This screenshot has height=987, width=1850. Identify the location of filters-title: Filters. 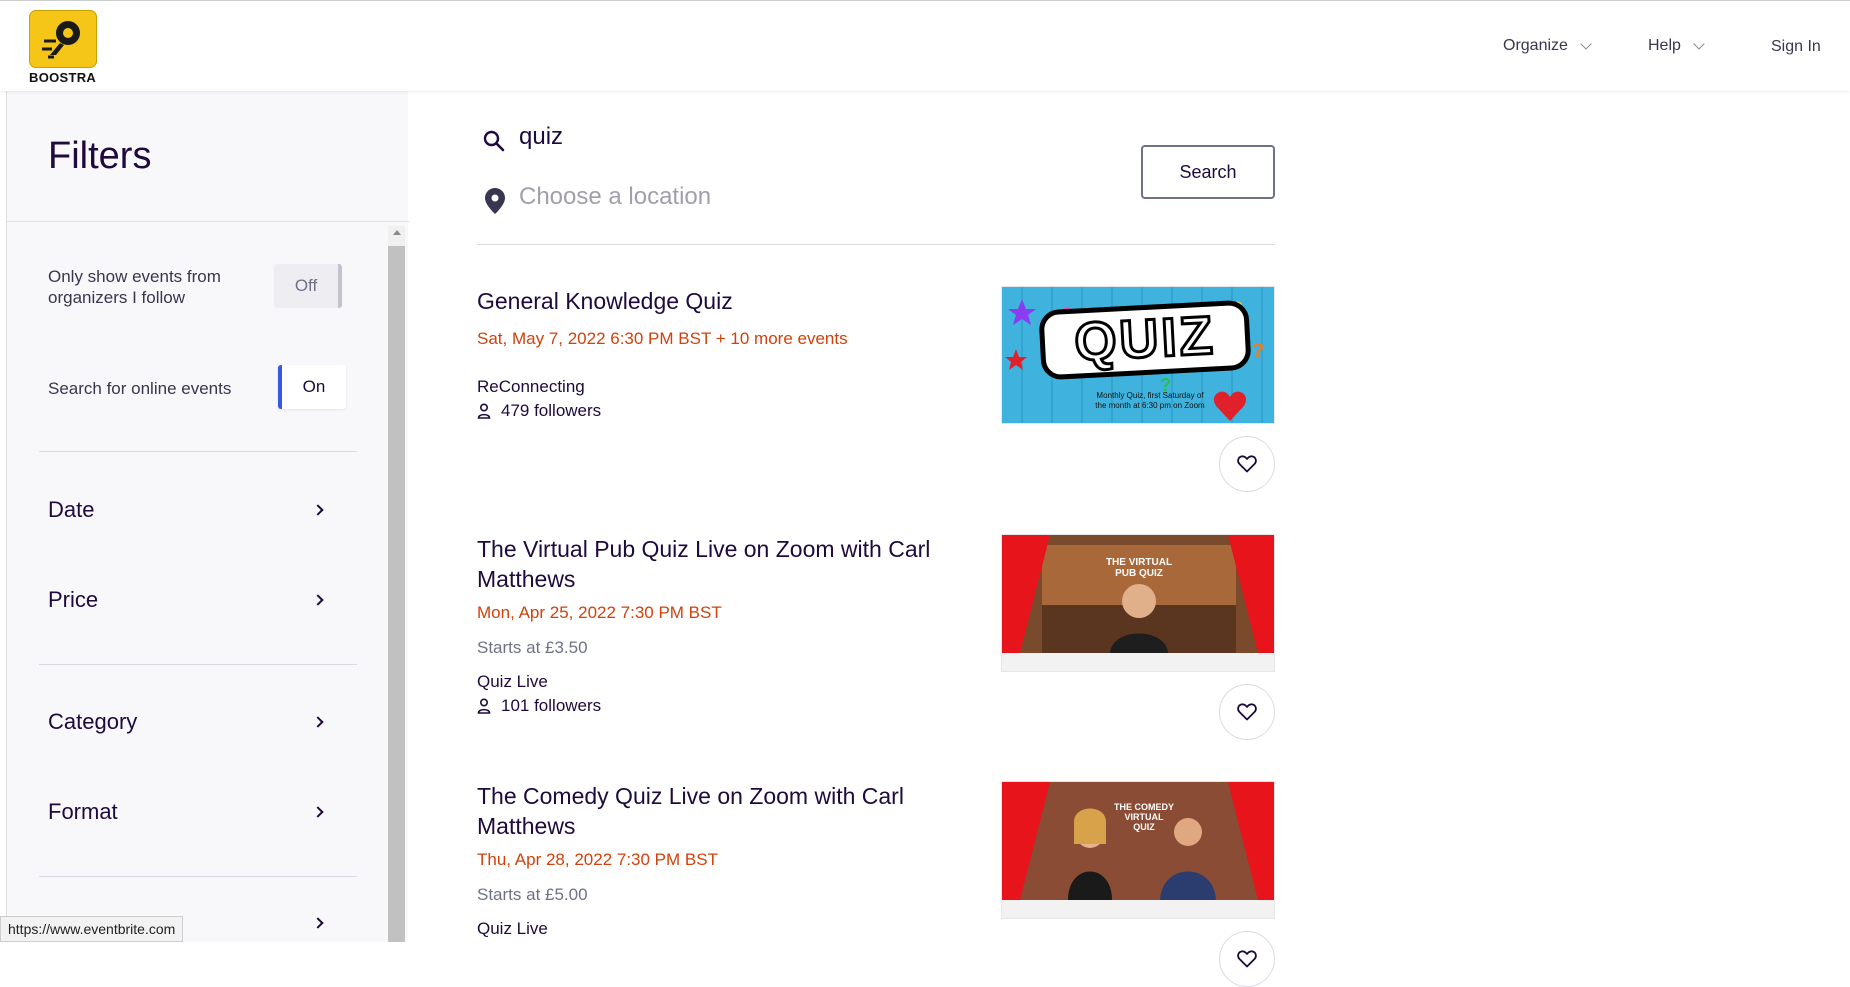
(100, 156).